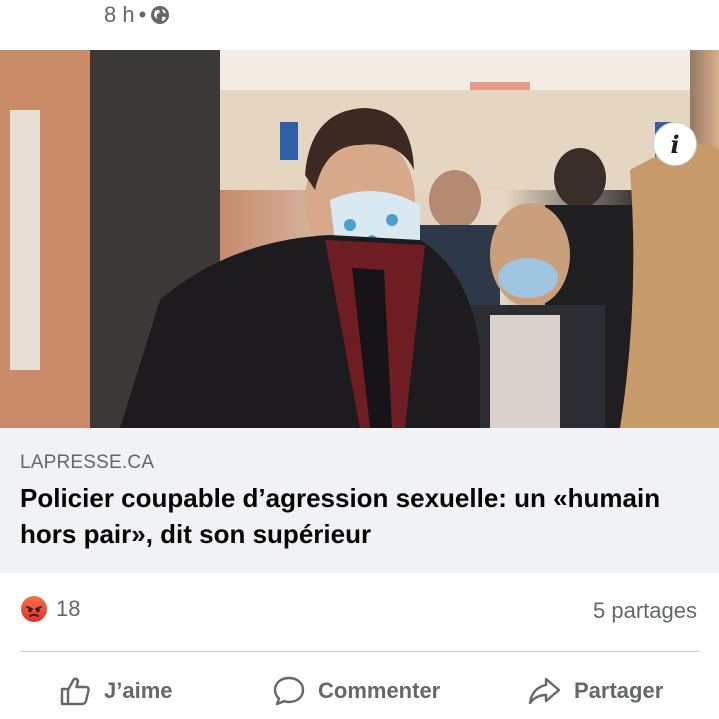 The height and width of the screenshot is (719, 719). What do you see at coordinates (675, 144) in the screenshot?
I see `info-button: i` at bounding box center [675, 144].